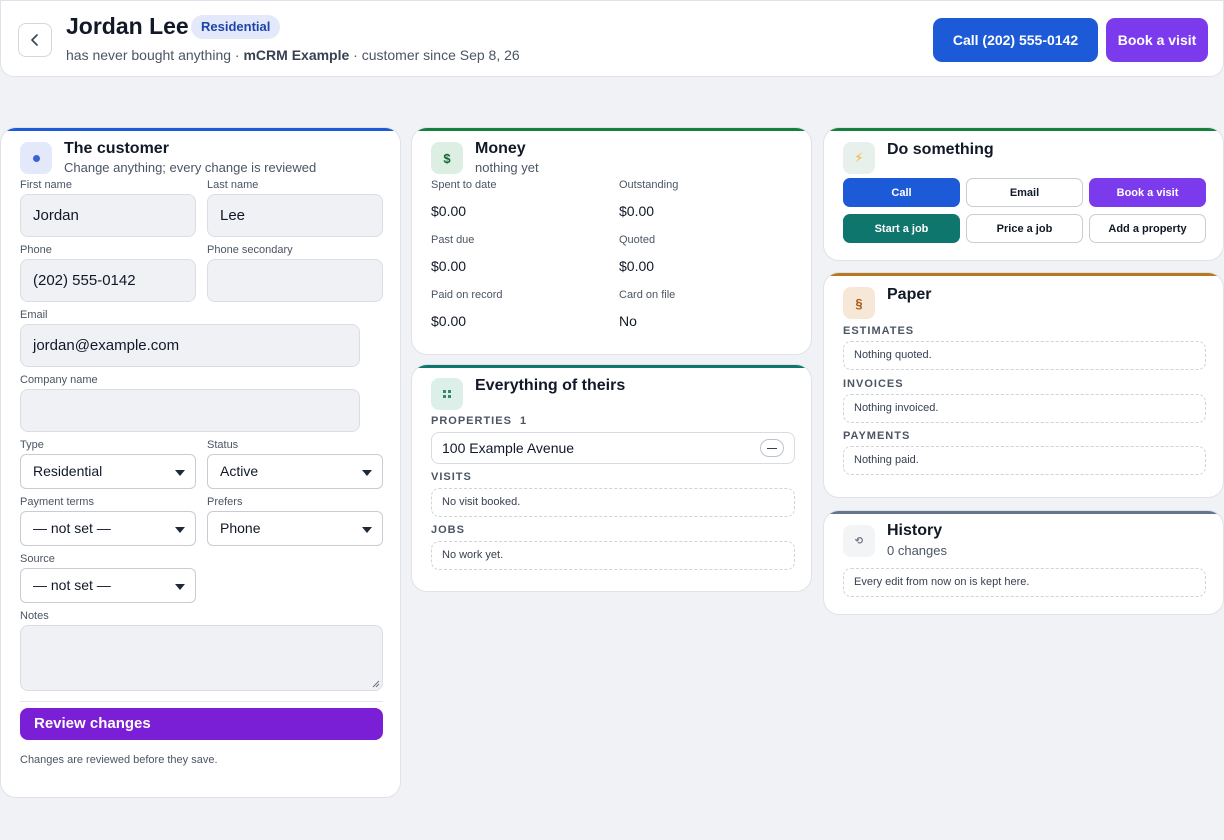  I want to click on call-button: Call, so click(901, 192).